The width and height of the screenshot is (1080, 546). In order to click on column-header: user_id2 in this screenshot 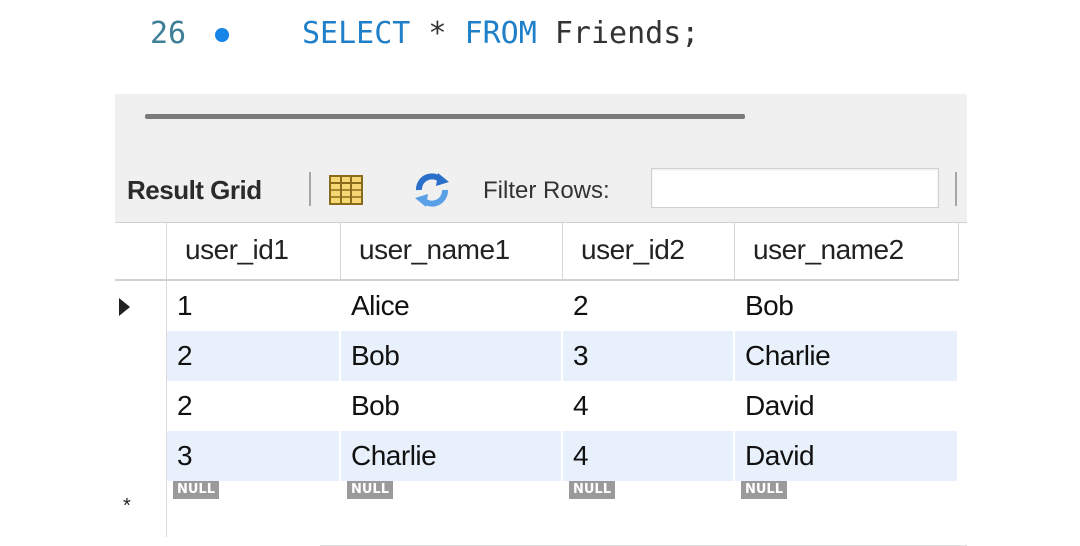, I will do `click(649, 252)`.